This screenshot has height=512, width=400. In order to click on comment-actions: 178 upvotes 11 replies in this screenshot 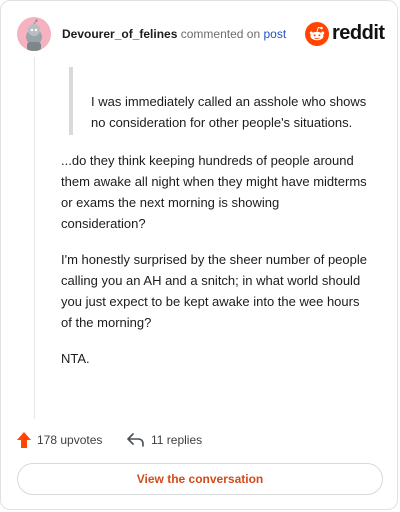, I will do `click(197, 440)`.